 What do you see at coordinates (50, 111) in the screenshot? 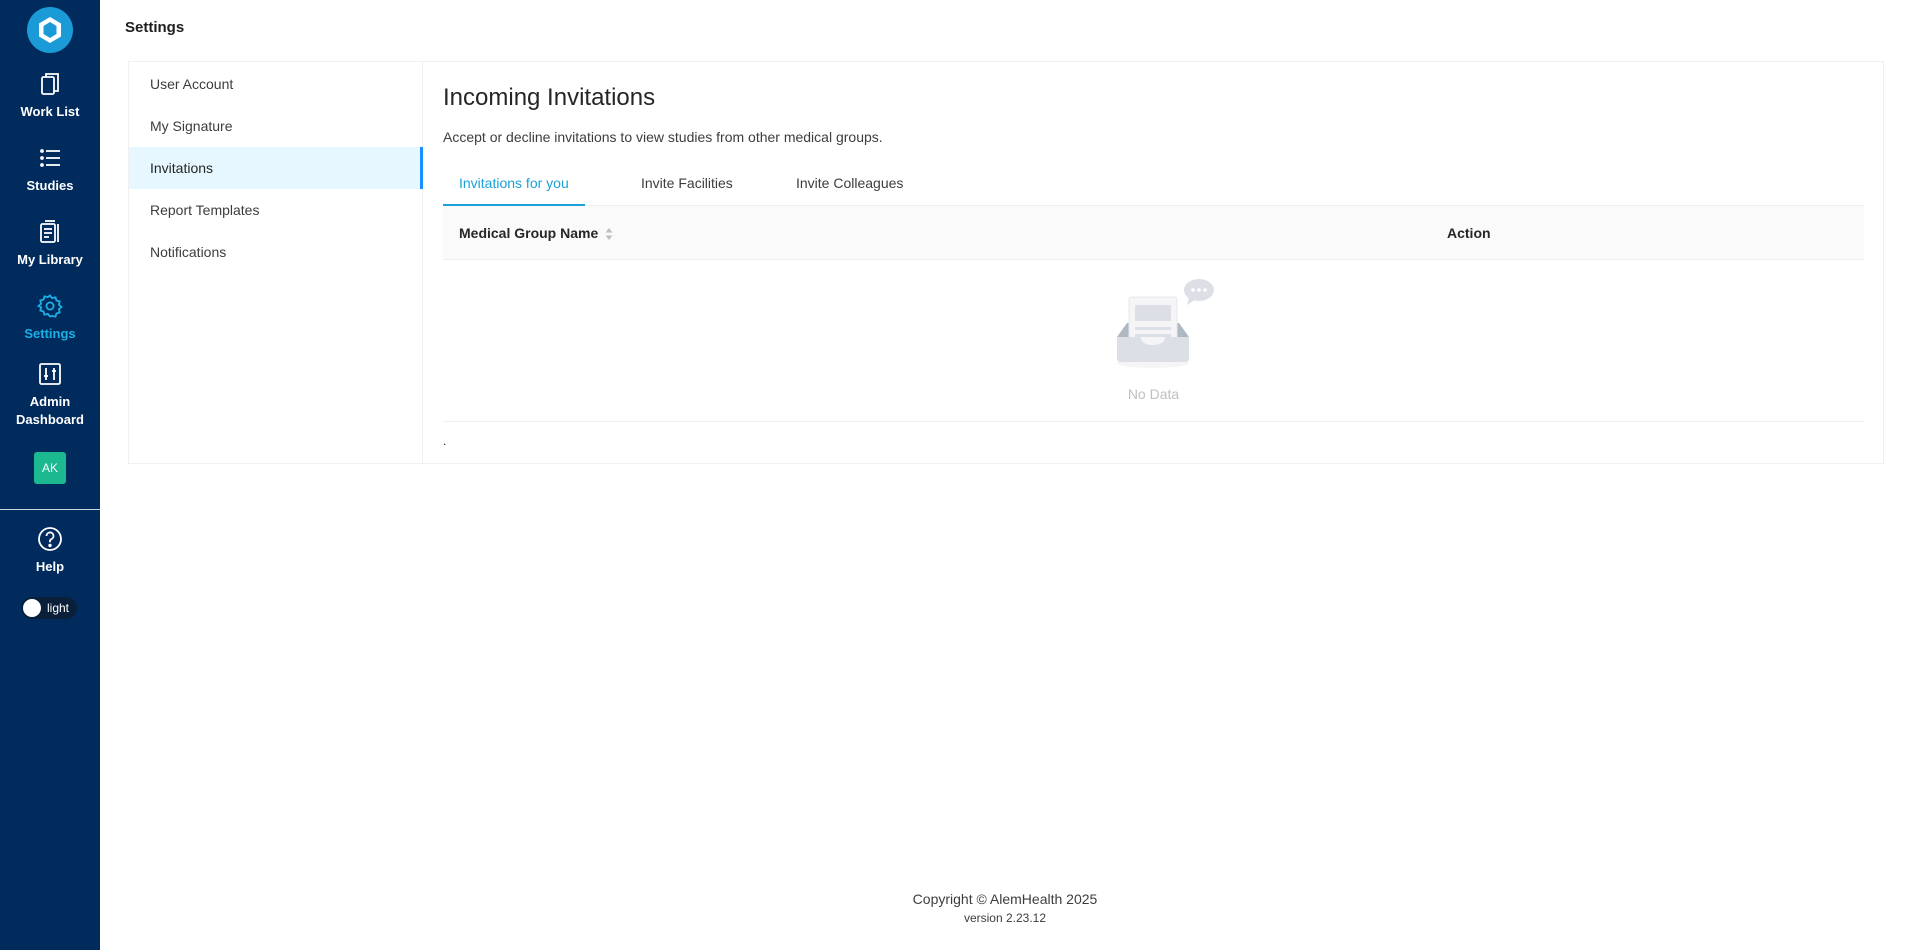
I see `nav-label-work-list: Work List` at bounding box center [50, 111].